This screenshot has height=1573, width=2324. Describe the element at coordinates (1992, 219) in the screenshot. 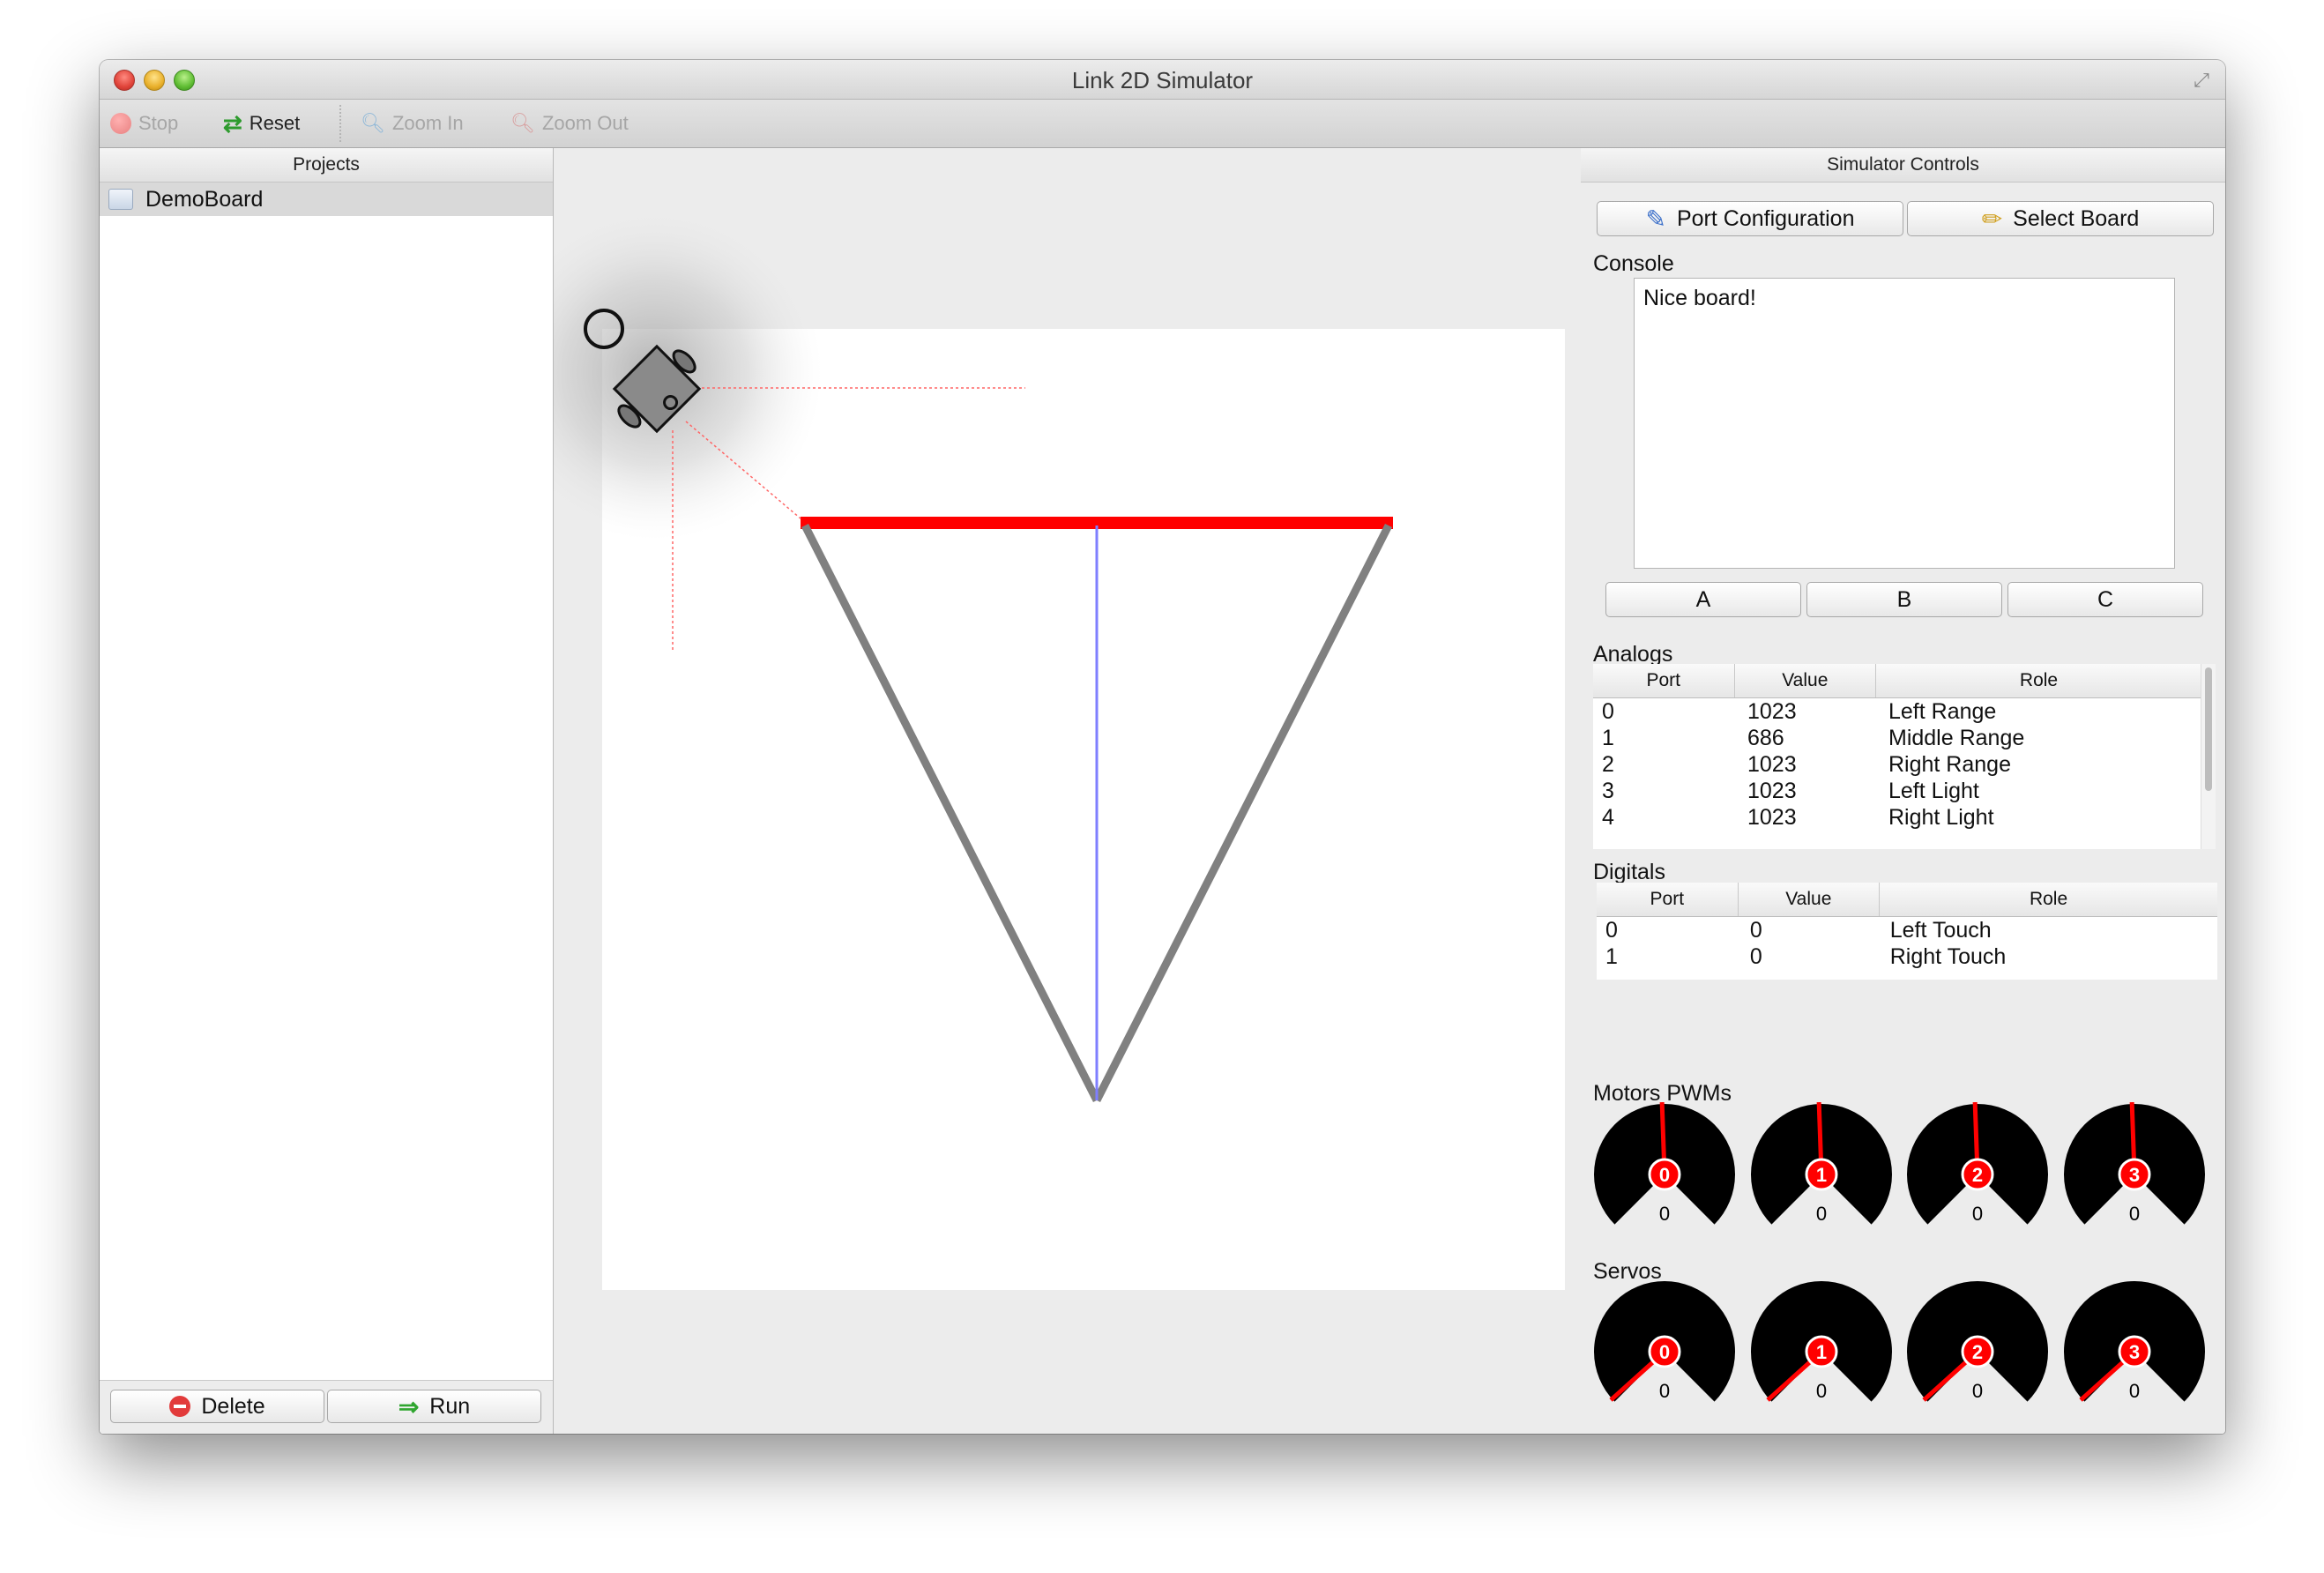

I see `pencil-icon: ✏` at that location.